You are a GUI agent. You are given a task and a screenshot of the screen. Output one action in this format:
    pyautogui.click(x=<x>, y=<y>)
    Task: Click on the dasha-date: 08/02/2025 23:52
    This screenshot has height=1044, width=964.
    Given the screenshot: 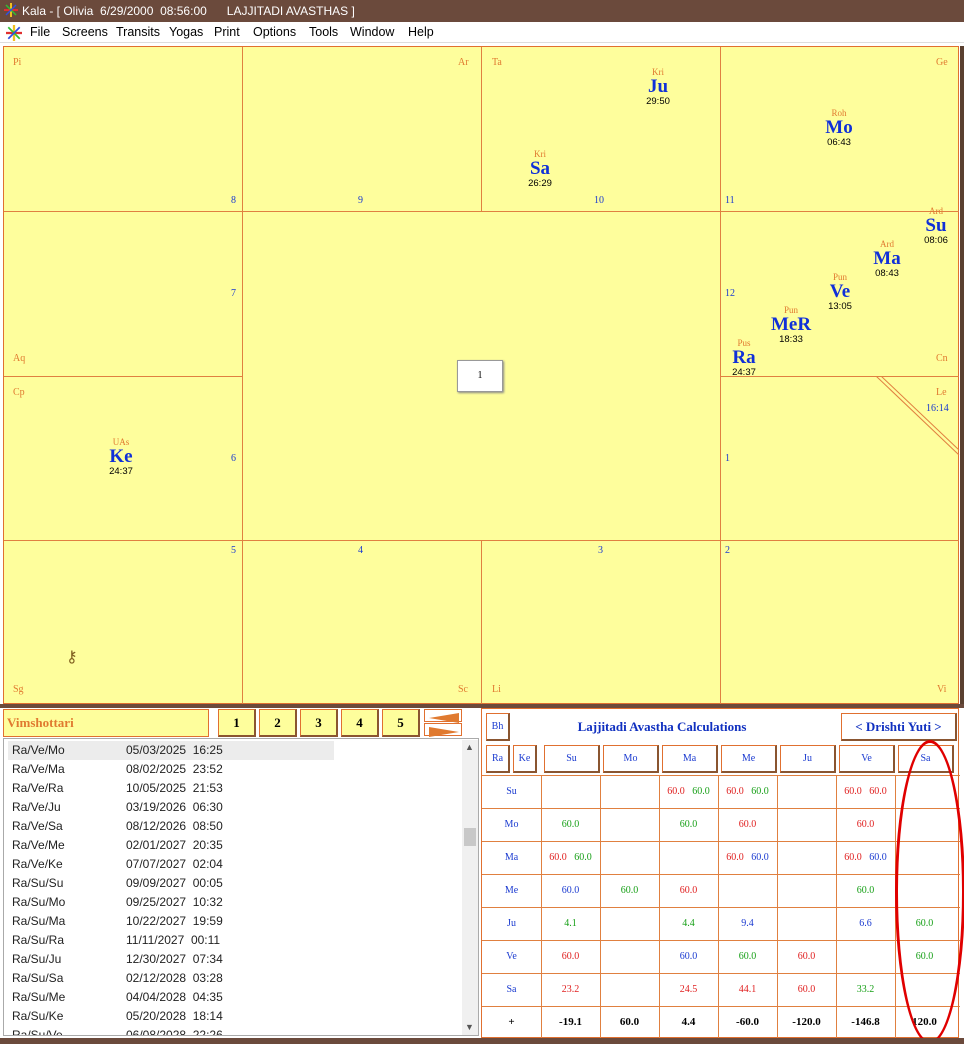 What is the action you would take?
    pyautogui.click(x=174, y=769)
    